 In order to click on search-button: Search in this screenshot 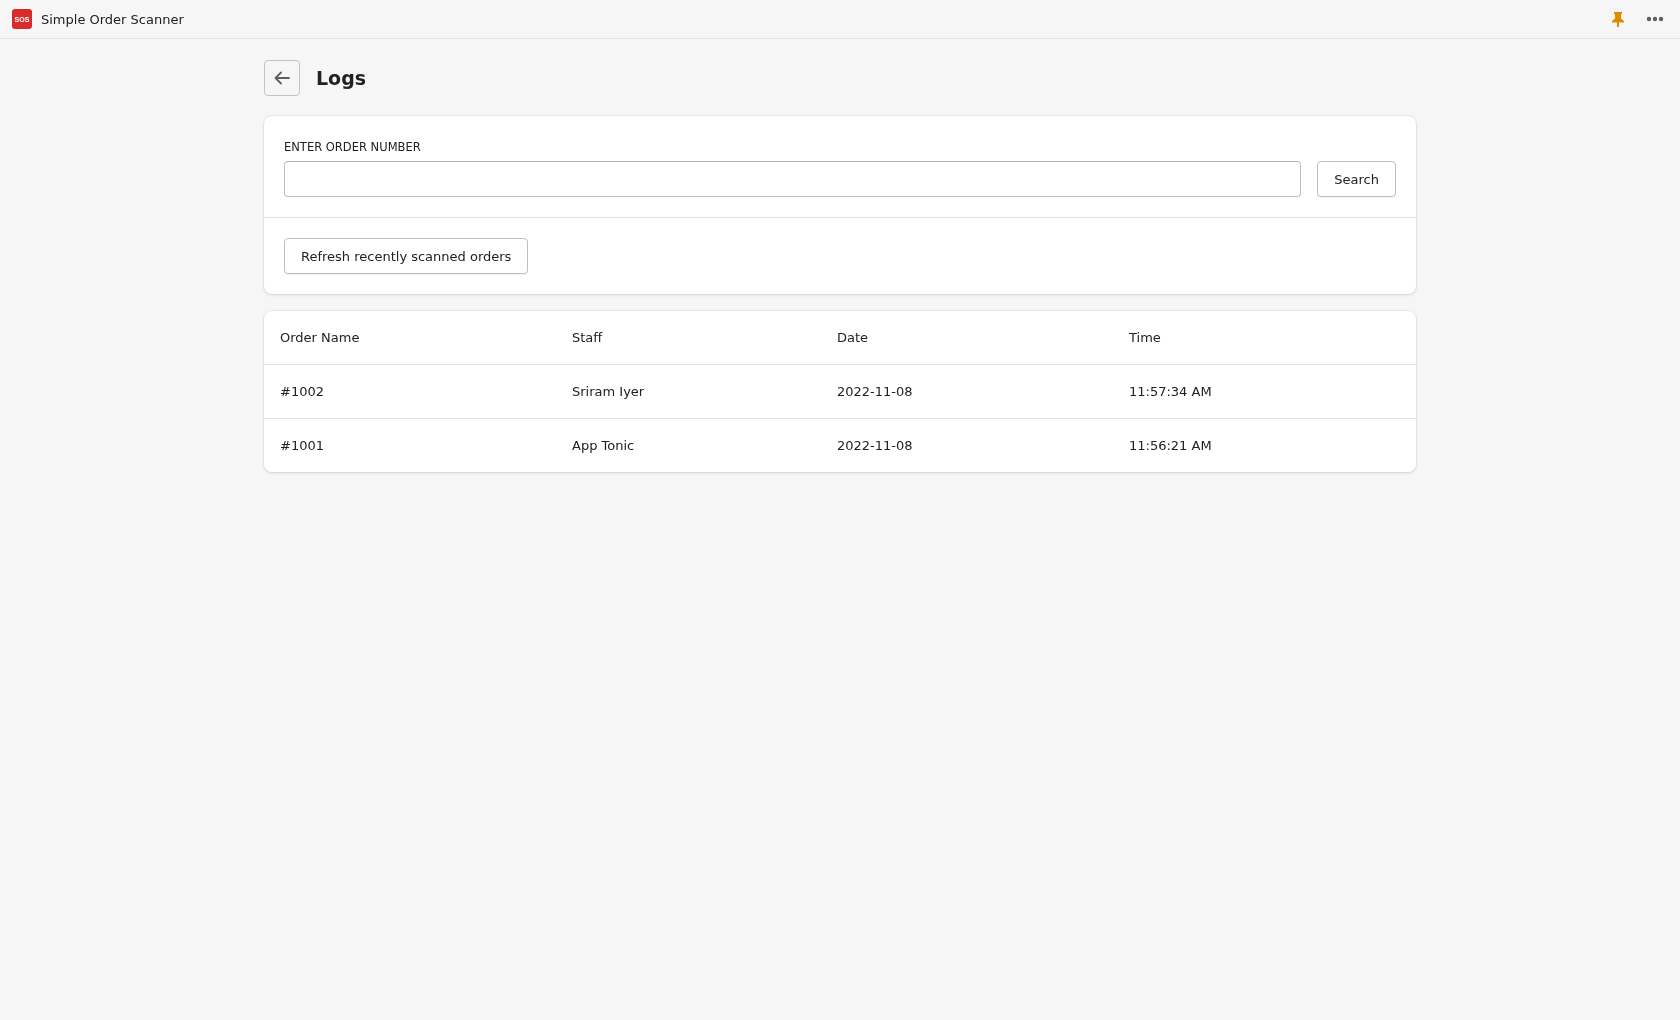, I will do `click(1356, 179)`.